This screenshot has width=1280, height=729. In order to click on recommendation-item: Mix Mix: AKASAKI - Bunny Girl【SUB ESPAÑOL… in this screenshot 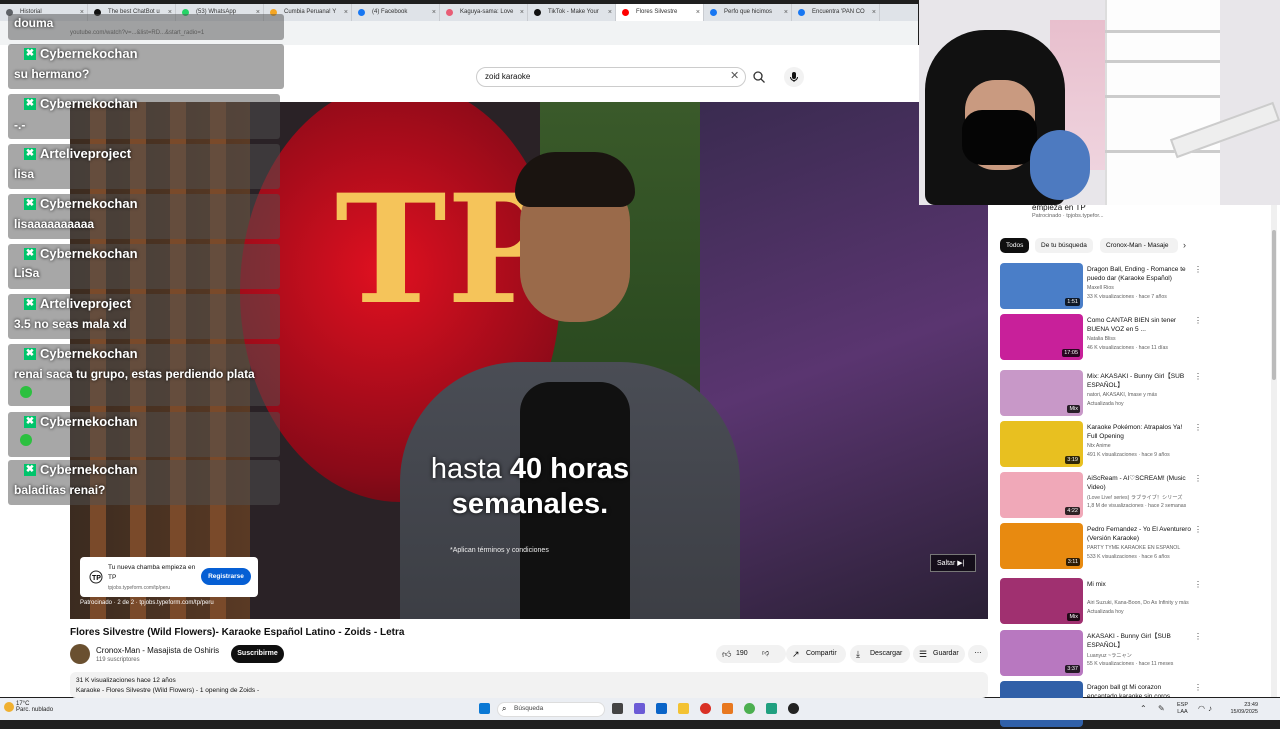, I will do `click(1101, 394)`.